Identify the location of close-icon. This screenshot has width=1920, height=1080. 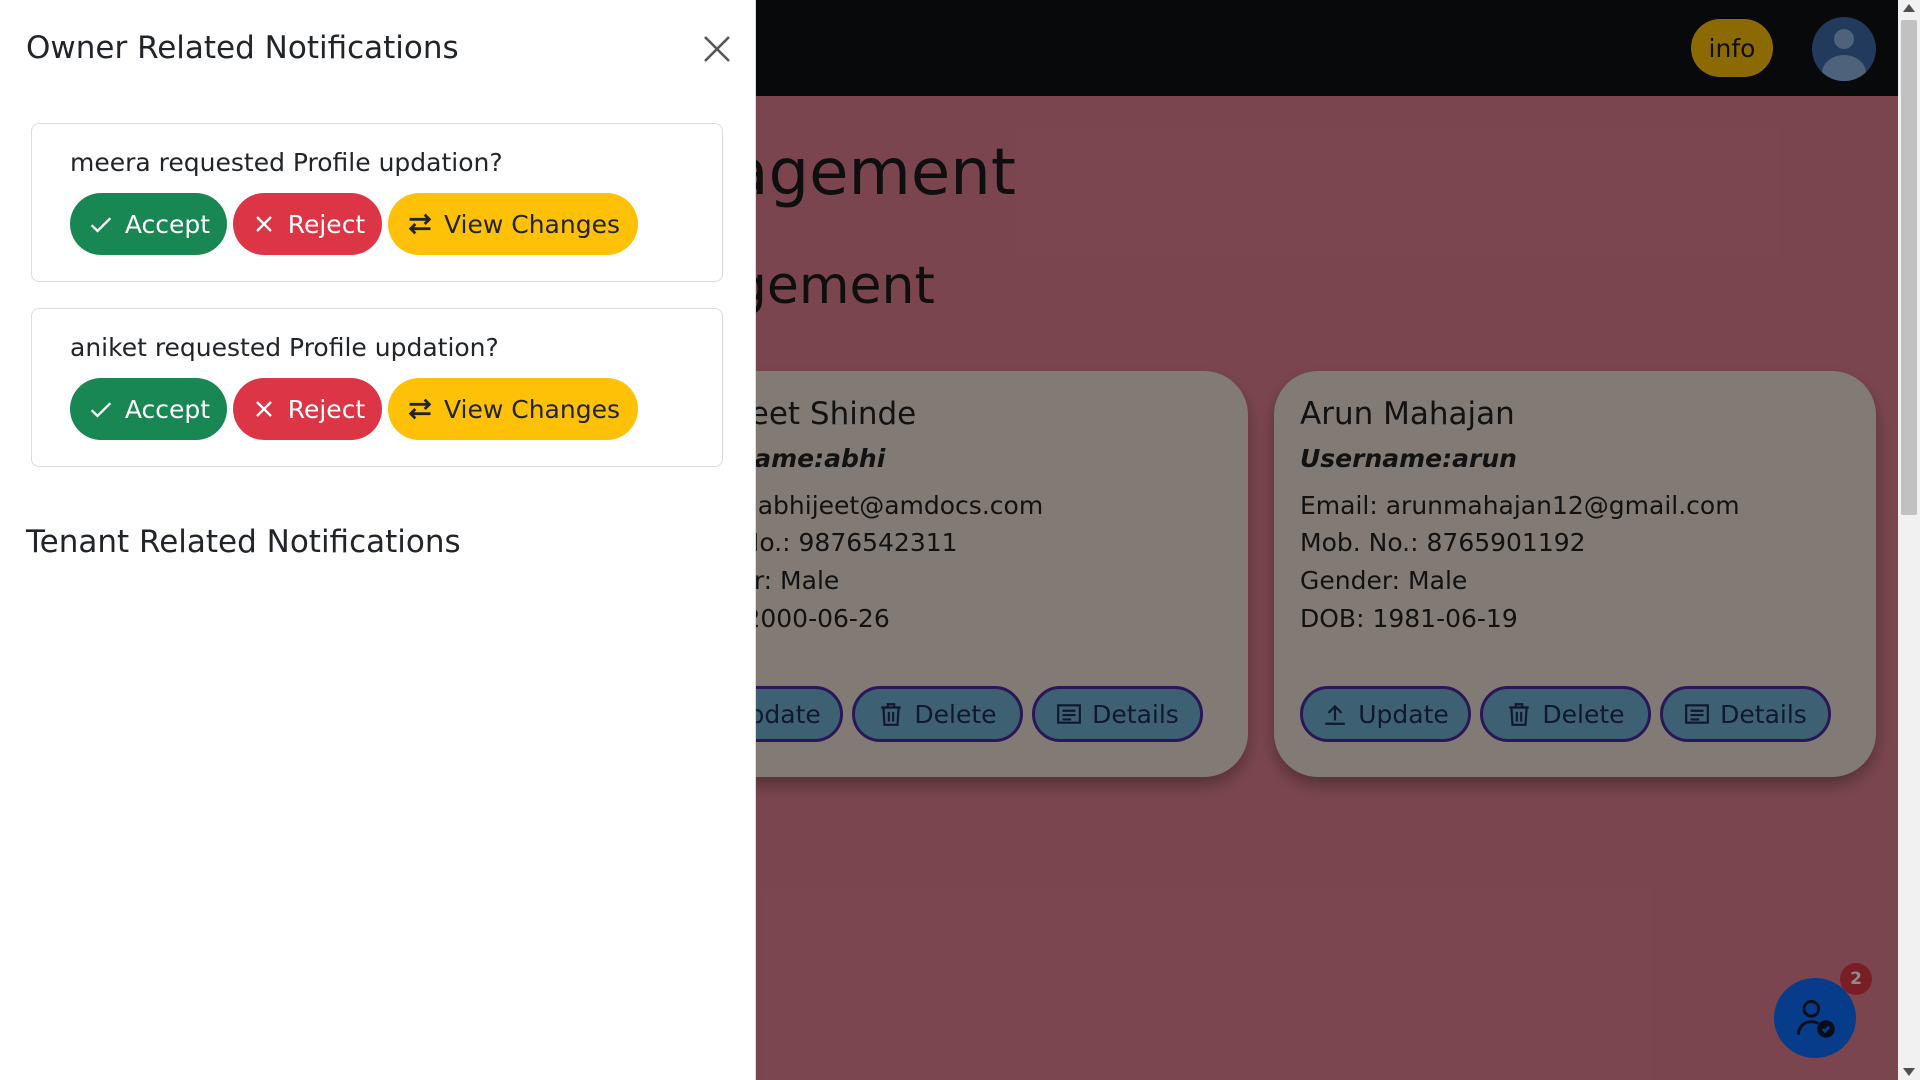
(717, 49).